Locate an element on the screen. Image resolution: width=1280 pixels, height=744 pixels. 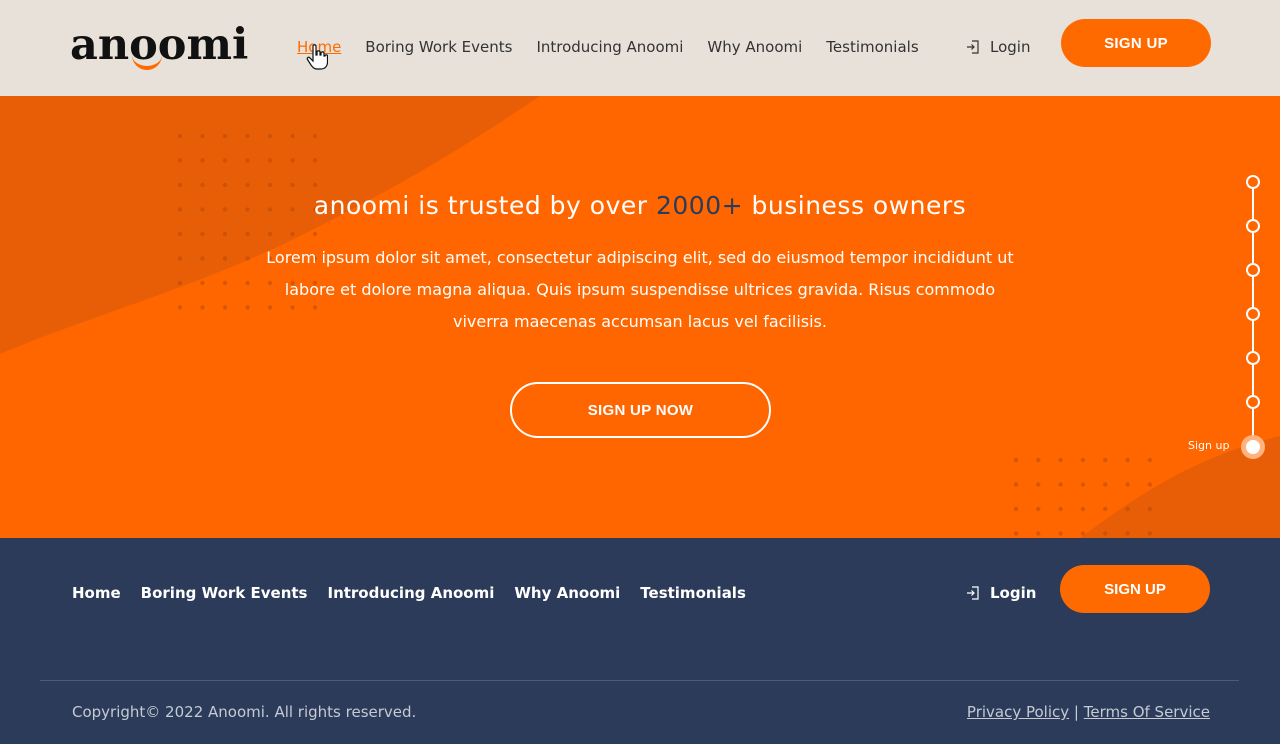
footer-login-link: Login is located at coordinates (1001, 593).